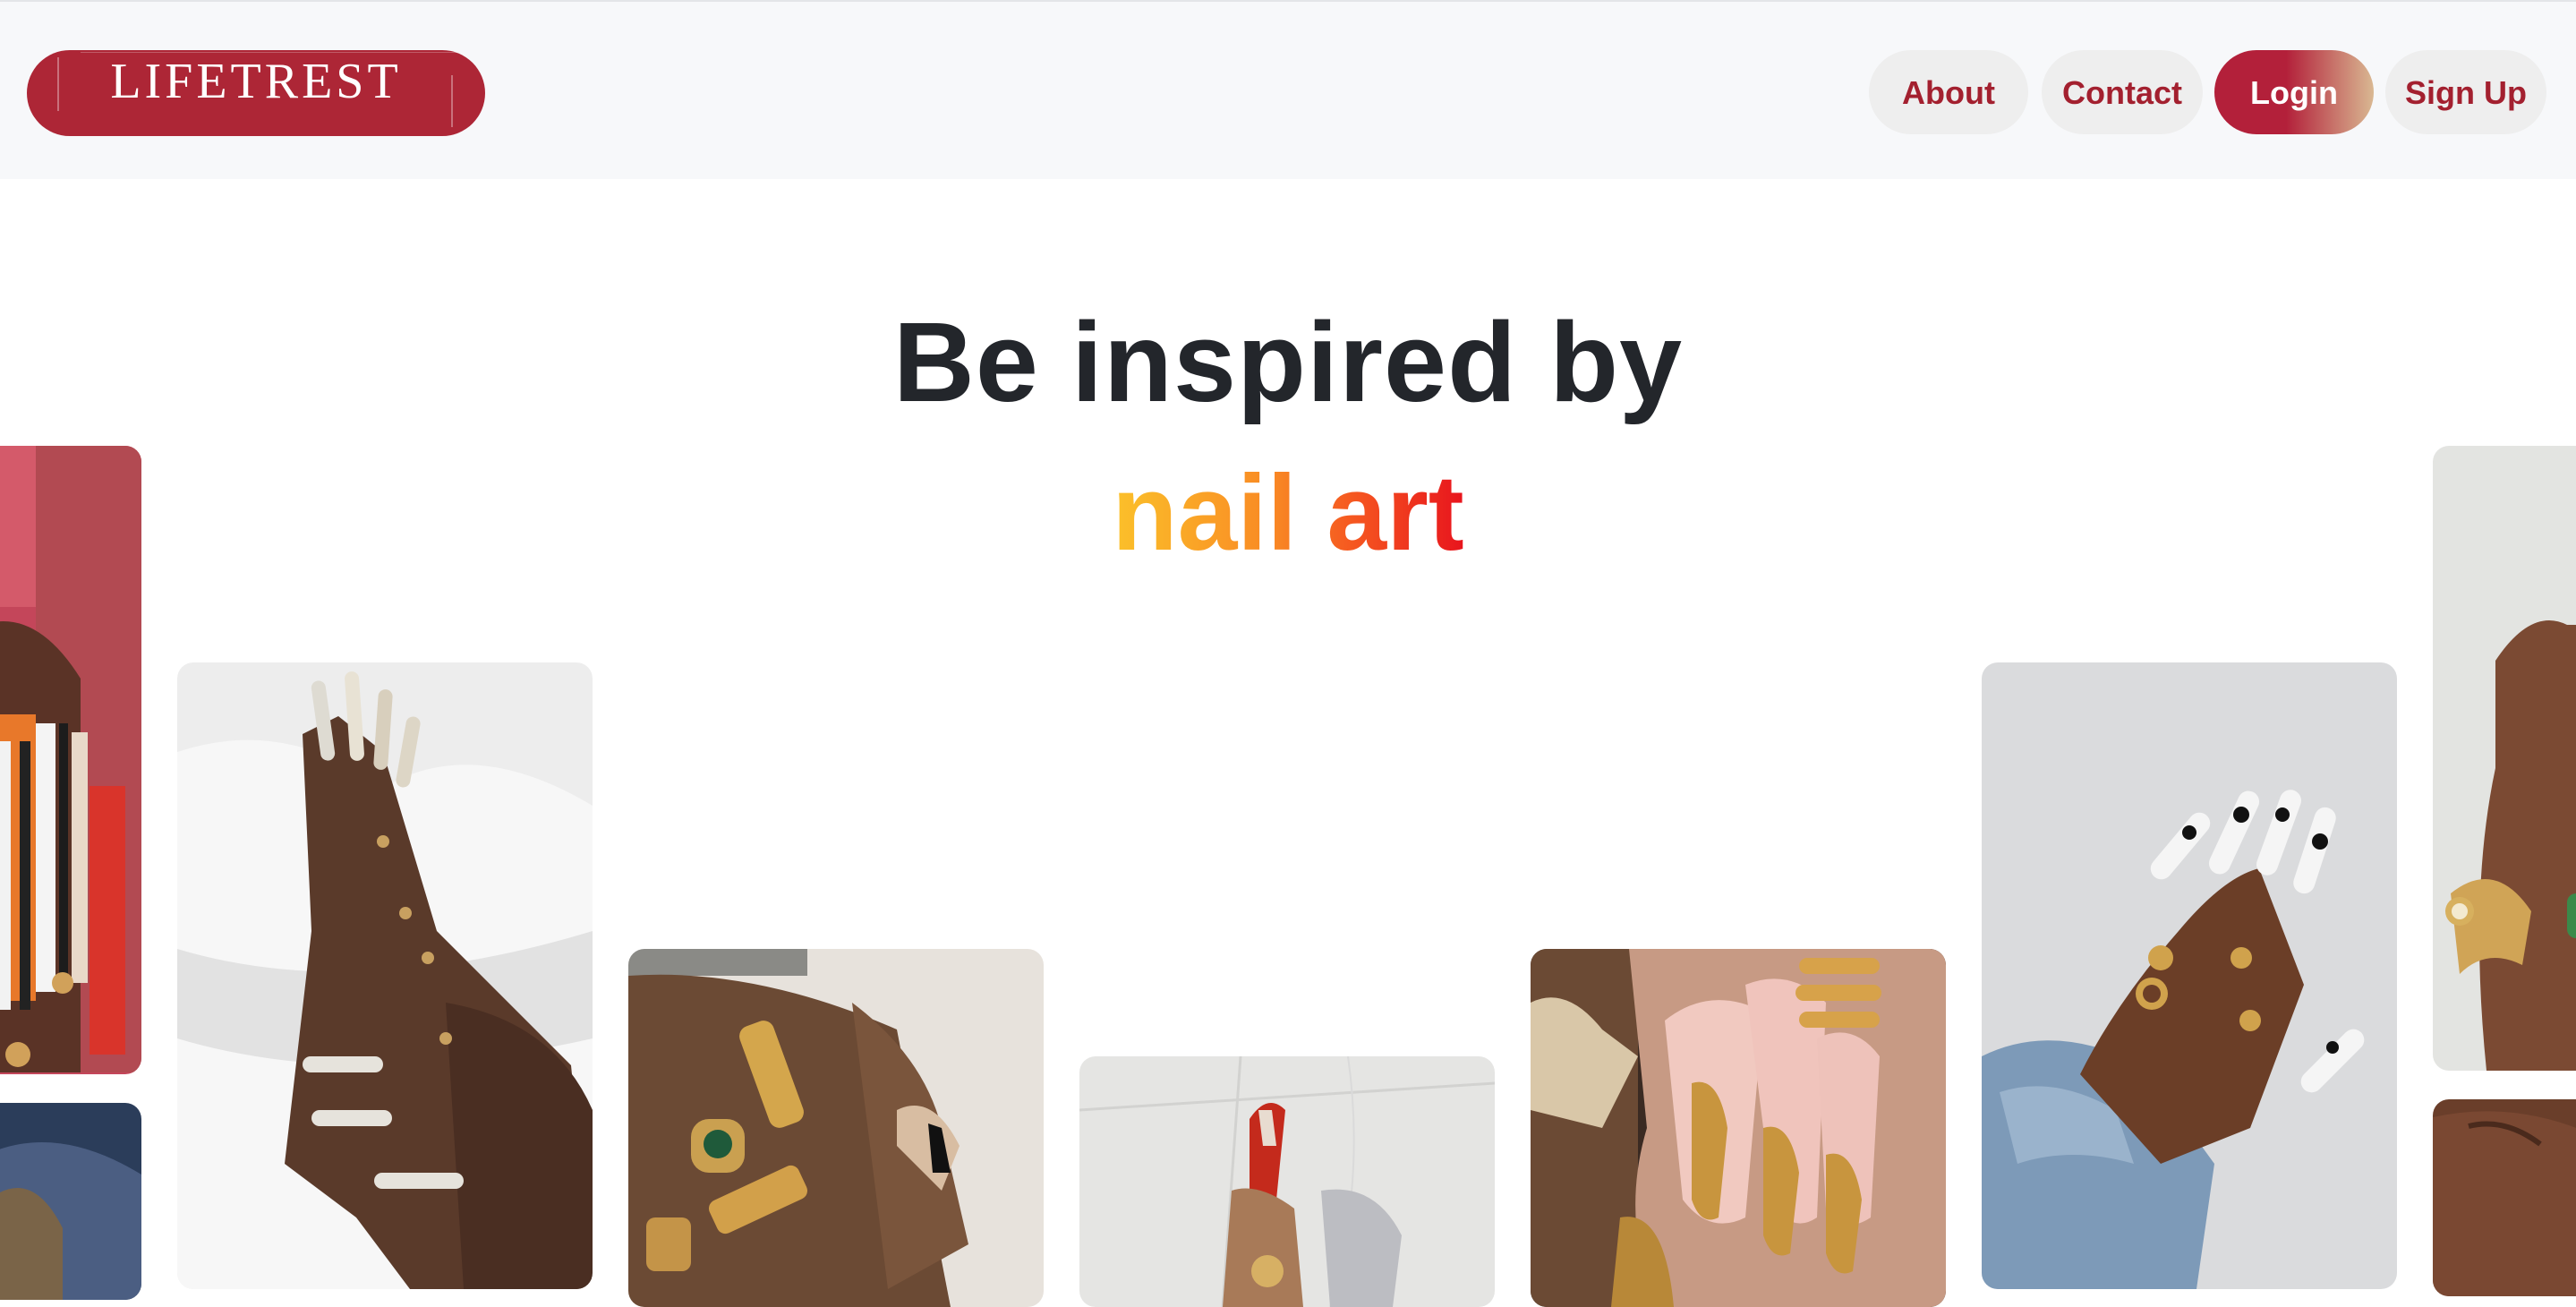  I want to click on nail-photo-dark-blue, so click(70, 1201).